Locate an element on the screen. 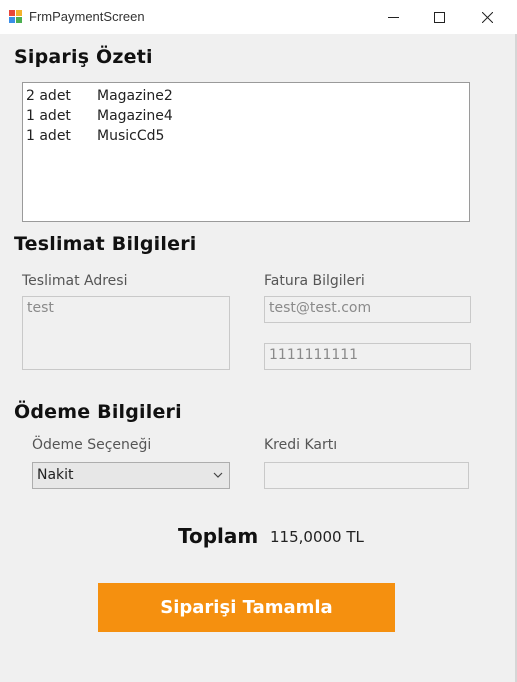  maximize-icon is located at coordinates (439, 17).